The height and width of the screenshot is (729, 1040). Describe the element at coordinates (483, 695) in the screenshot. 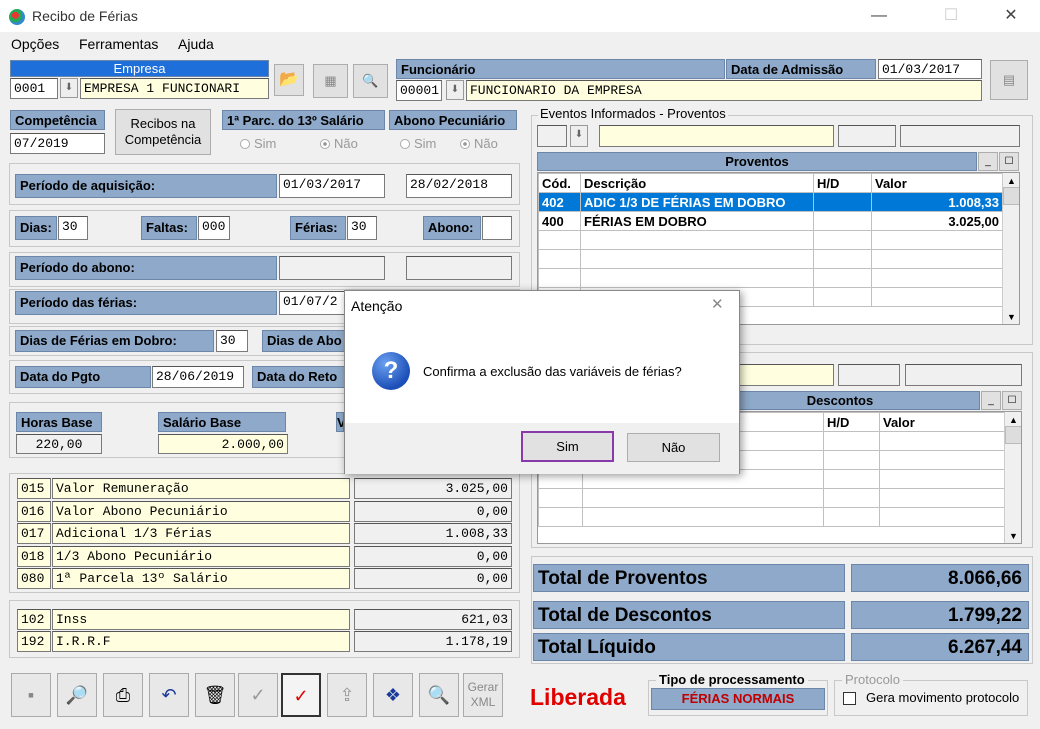

I see `gerar-xml-button: Gerar XML` at that location.